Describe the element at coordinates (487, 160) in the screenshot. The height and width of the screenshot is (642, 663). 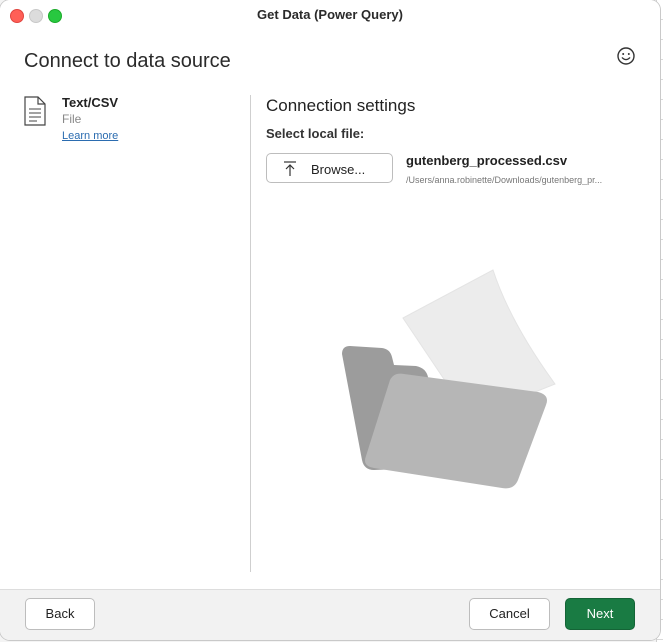
I see `selected-file-name: gutenberg_processed.csv` at that location.